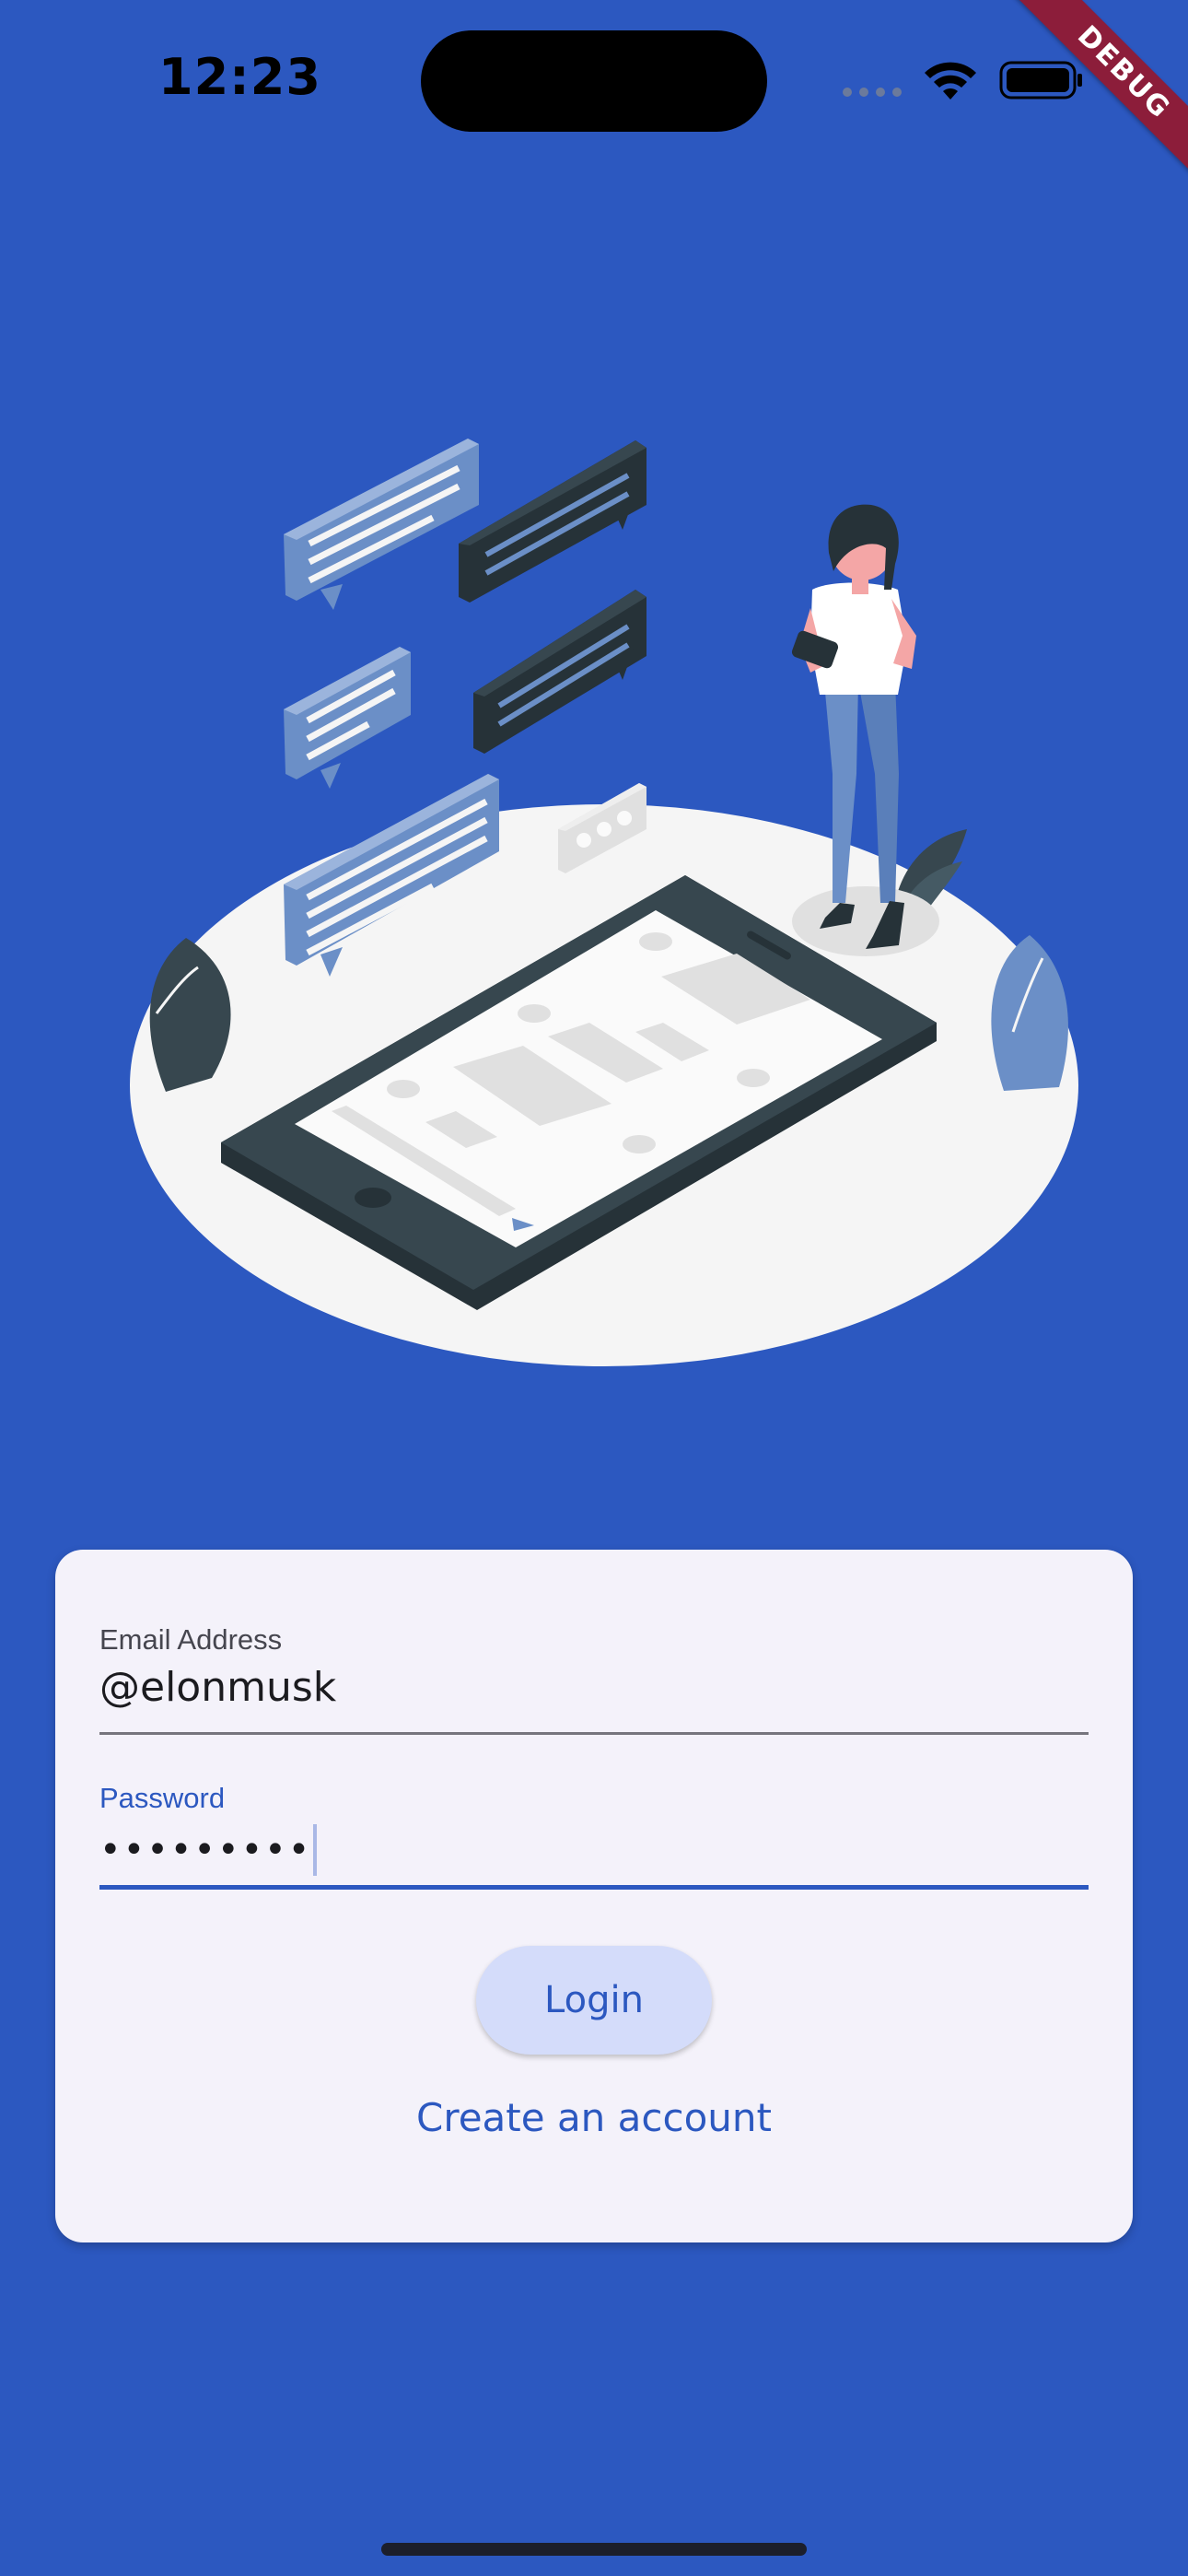 Image resolution: width=1188 pixels, height=2576 pixels. Describe the element at coordinates (594, 81) in the screenshot. I see `dynamic-island` at that location.